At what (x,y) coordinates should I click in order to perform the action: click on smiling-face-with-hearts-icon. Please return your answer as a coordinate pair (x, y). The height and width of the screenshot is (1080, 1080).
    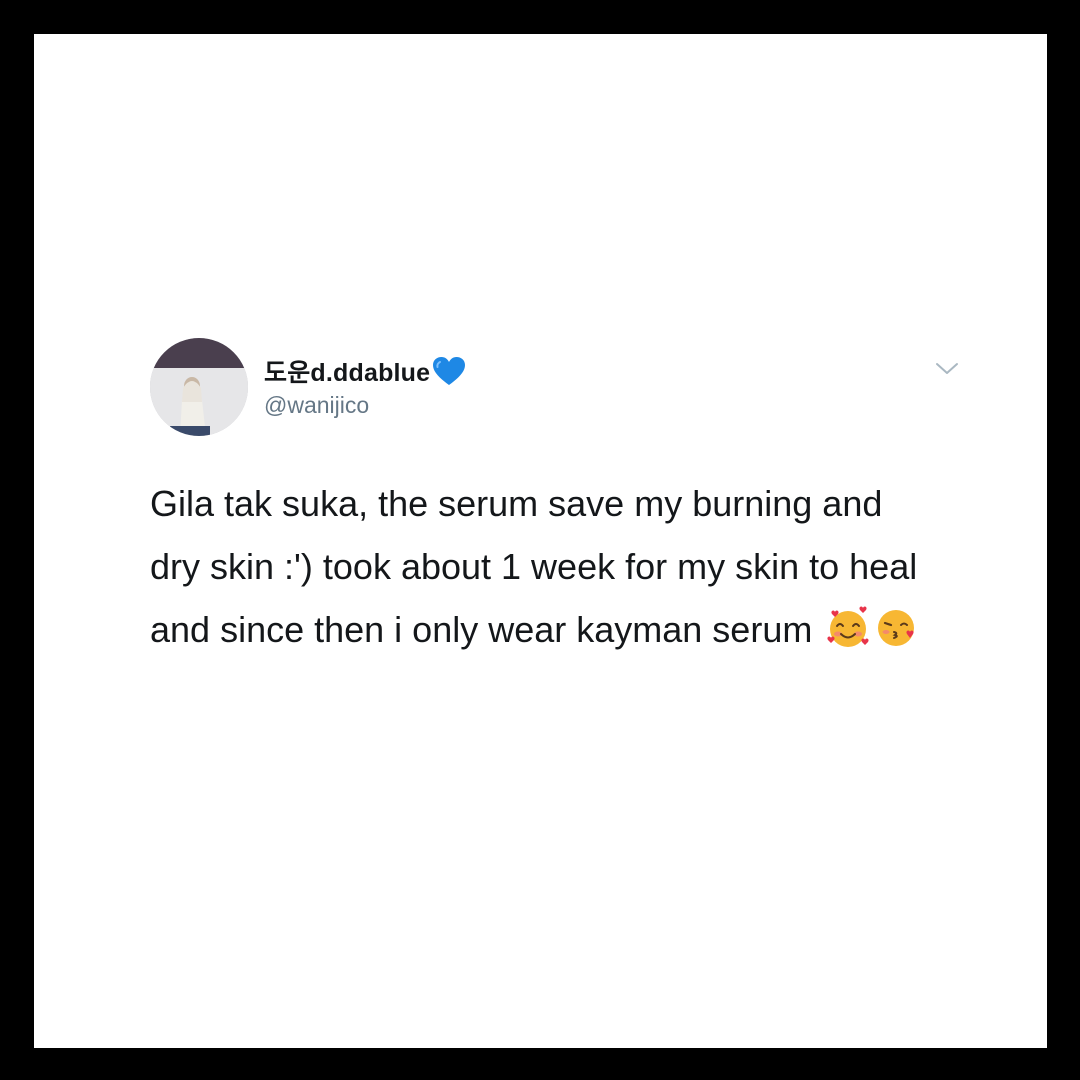
    Looking at the image, I should click on (848, 628).